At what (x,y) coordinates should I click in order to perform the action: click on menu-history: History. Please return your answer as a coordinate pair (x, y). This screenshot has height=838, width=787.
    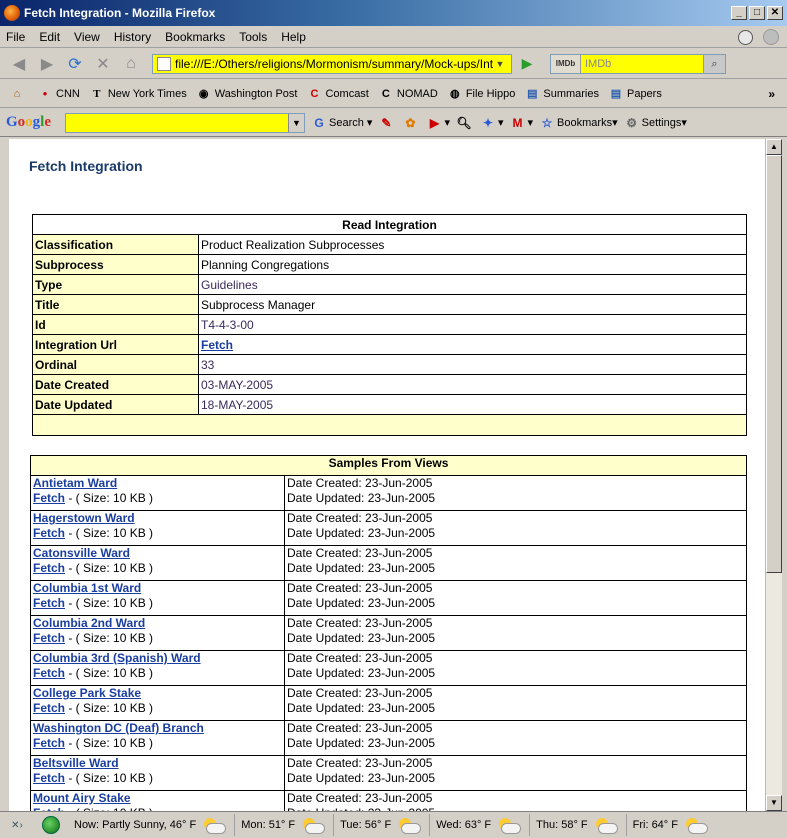
    Looking at the image, I should click on (132, 37).